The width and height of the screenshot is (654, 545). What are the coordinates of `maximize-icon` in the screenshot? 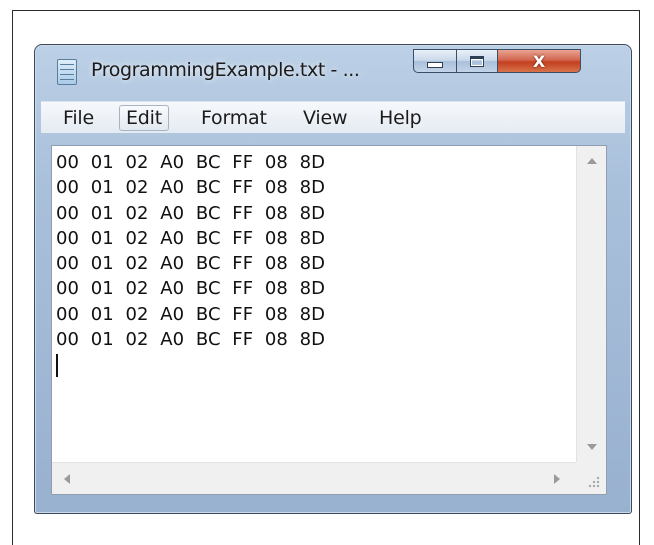 It's located at (477, 61).